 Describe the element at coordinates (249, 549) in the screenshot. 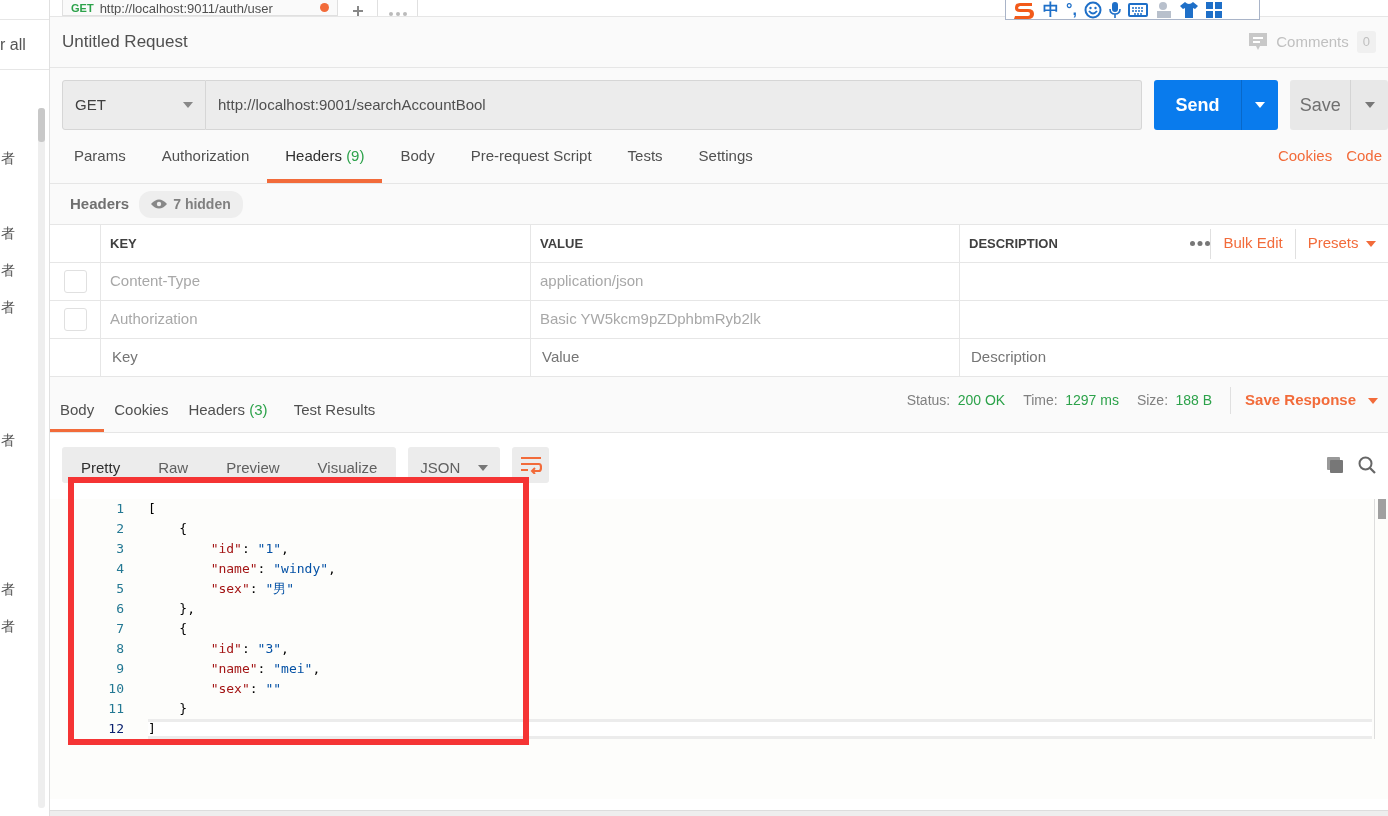

I see `code-line: "id": "1",` at that location.